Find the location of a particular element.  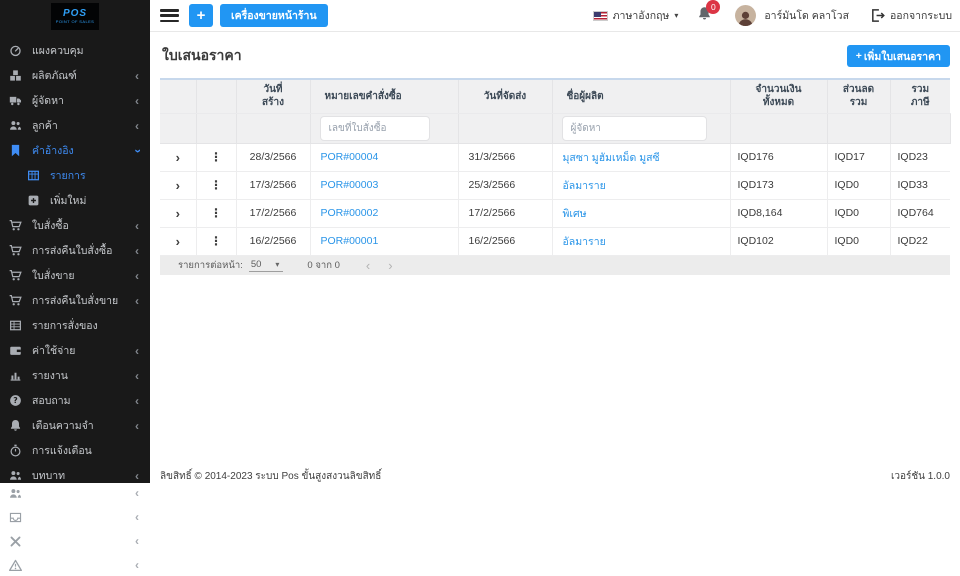

delivery-date-cell: 31/3/2566 is located at coordinates (505, 157).